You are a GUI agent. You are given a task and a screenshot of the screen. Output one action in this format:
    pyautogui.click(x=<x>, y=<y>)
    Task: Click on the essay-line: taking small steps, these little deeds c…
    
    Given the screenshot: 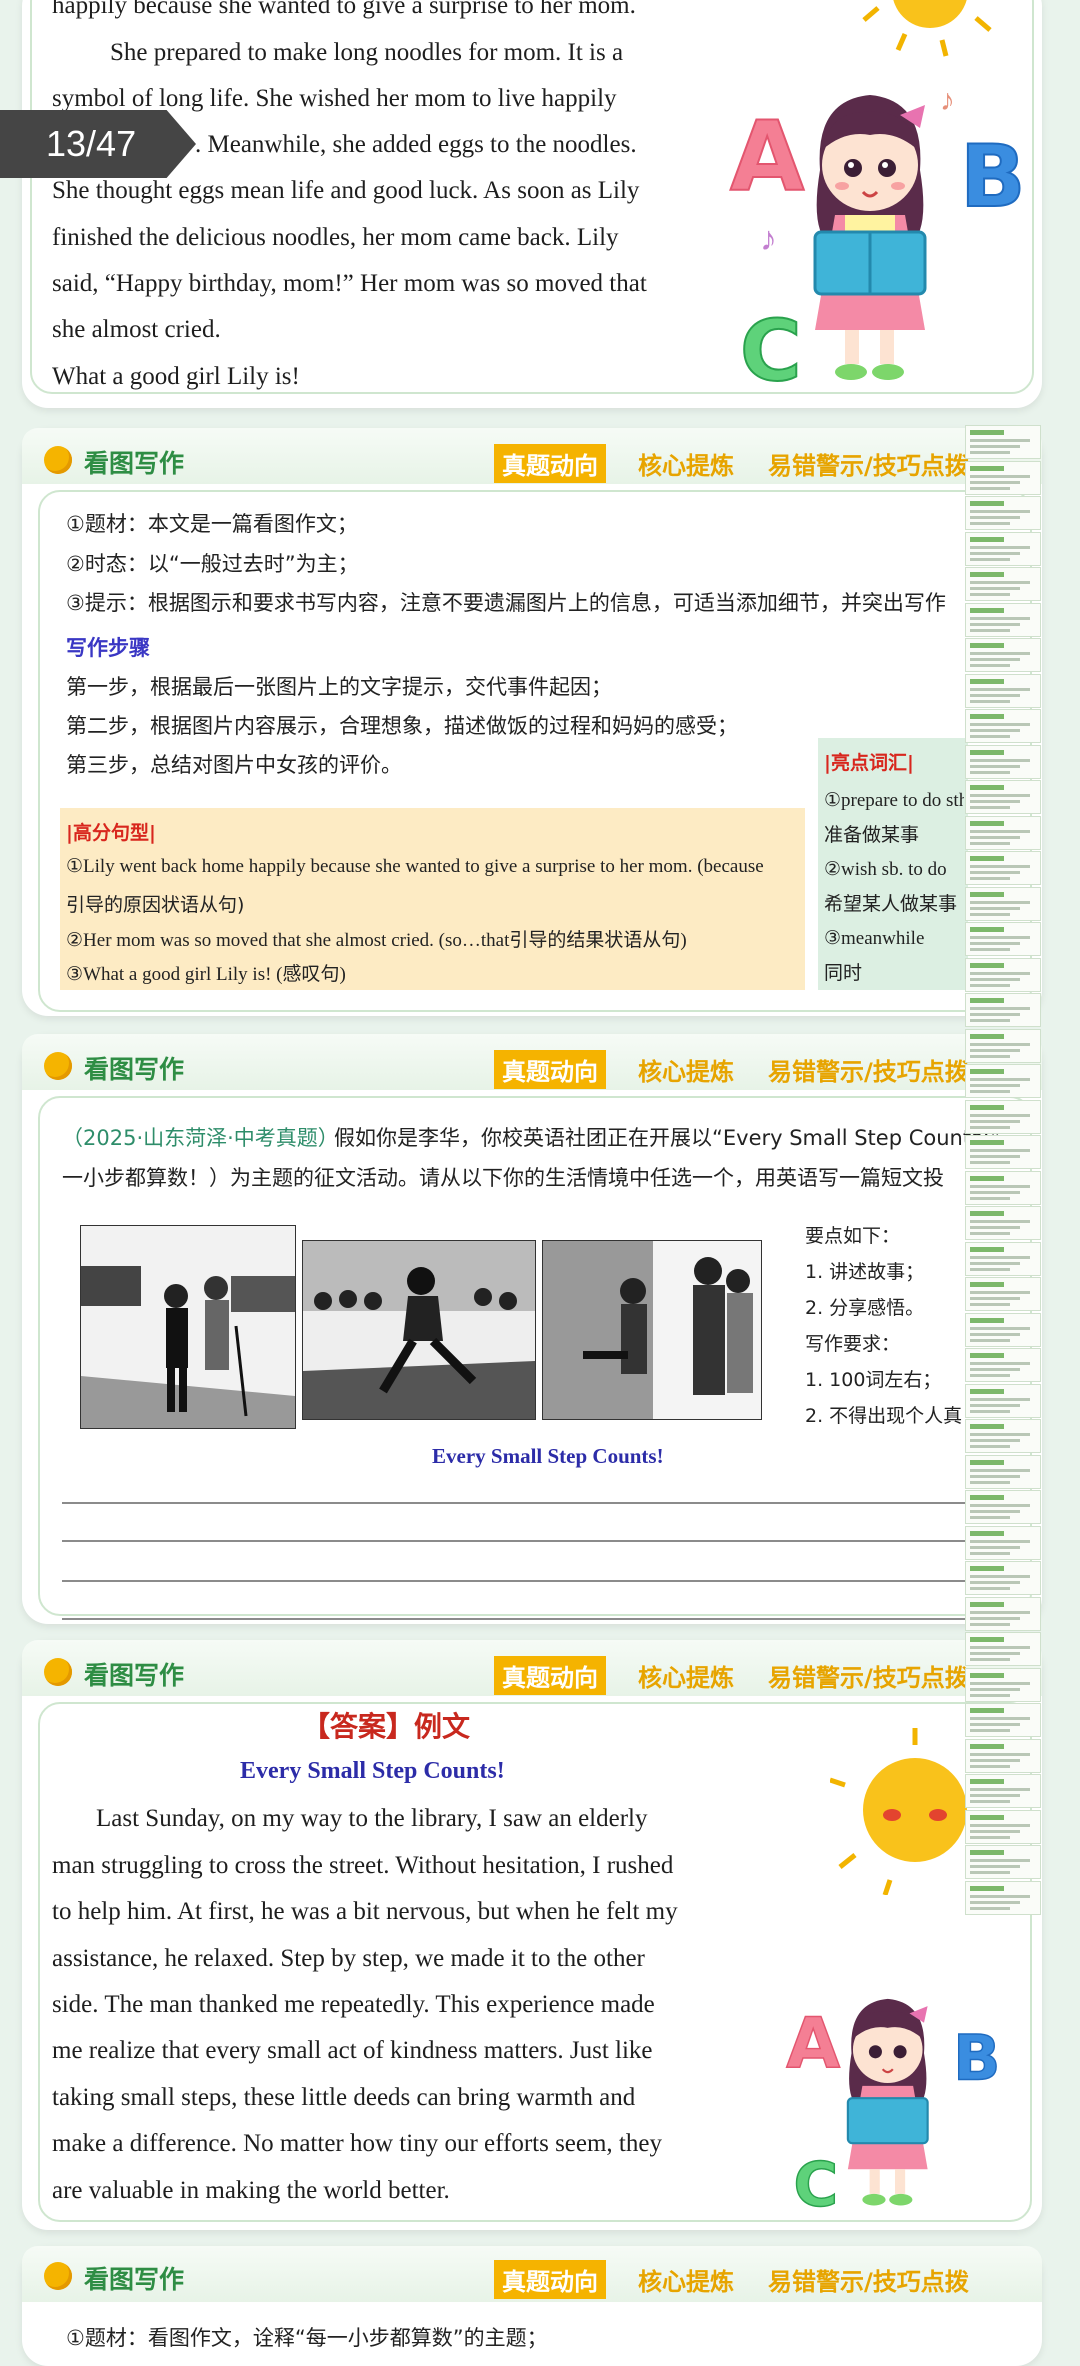 What is the action you would take?
    pyautogui.click(x=344, y=2097)
    